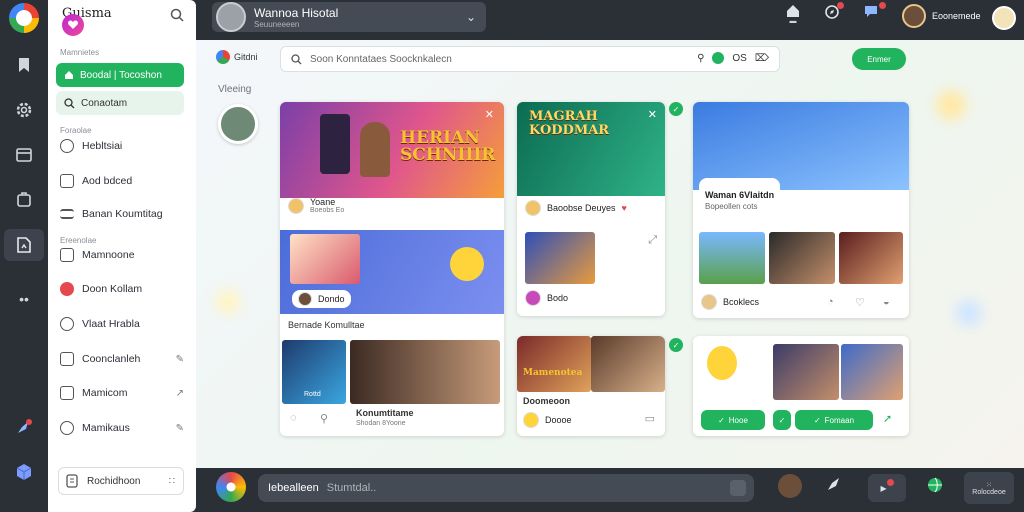 The height and width of the screenshot is (512, 1024). Describe the element at coordinates (122, 255) in the screenshot. I see `sidebar-item: Mamnoone` at that location.